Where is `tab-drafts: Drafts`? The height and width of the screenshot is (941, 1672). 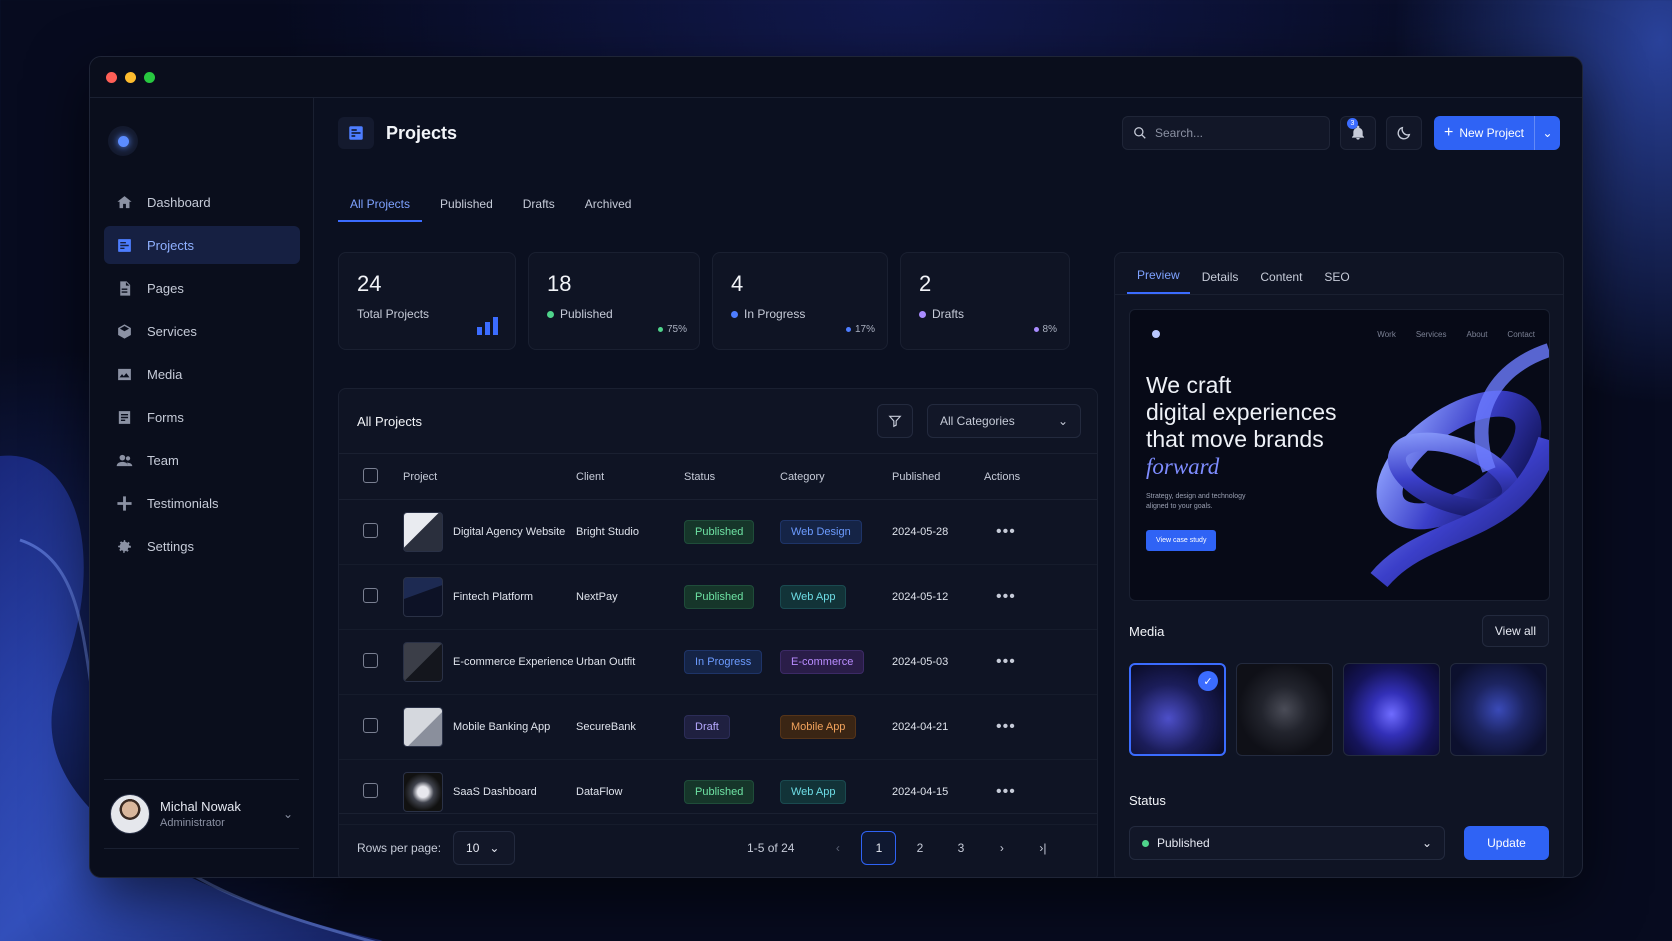
tab-drafts: Drafts is located at coordinates (539, 204).